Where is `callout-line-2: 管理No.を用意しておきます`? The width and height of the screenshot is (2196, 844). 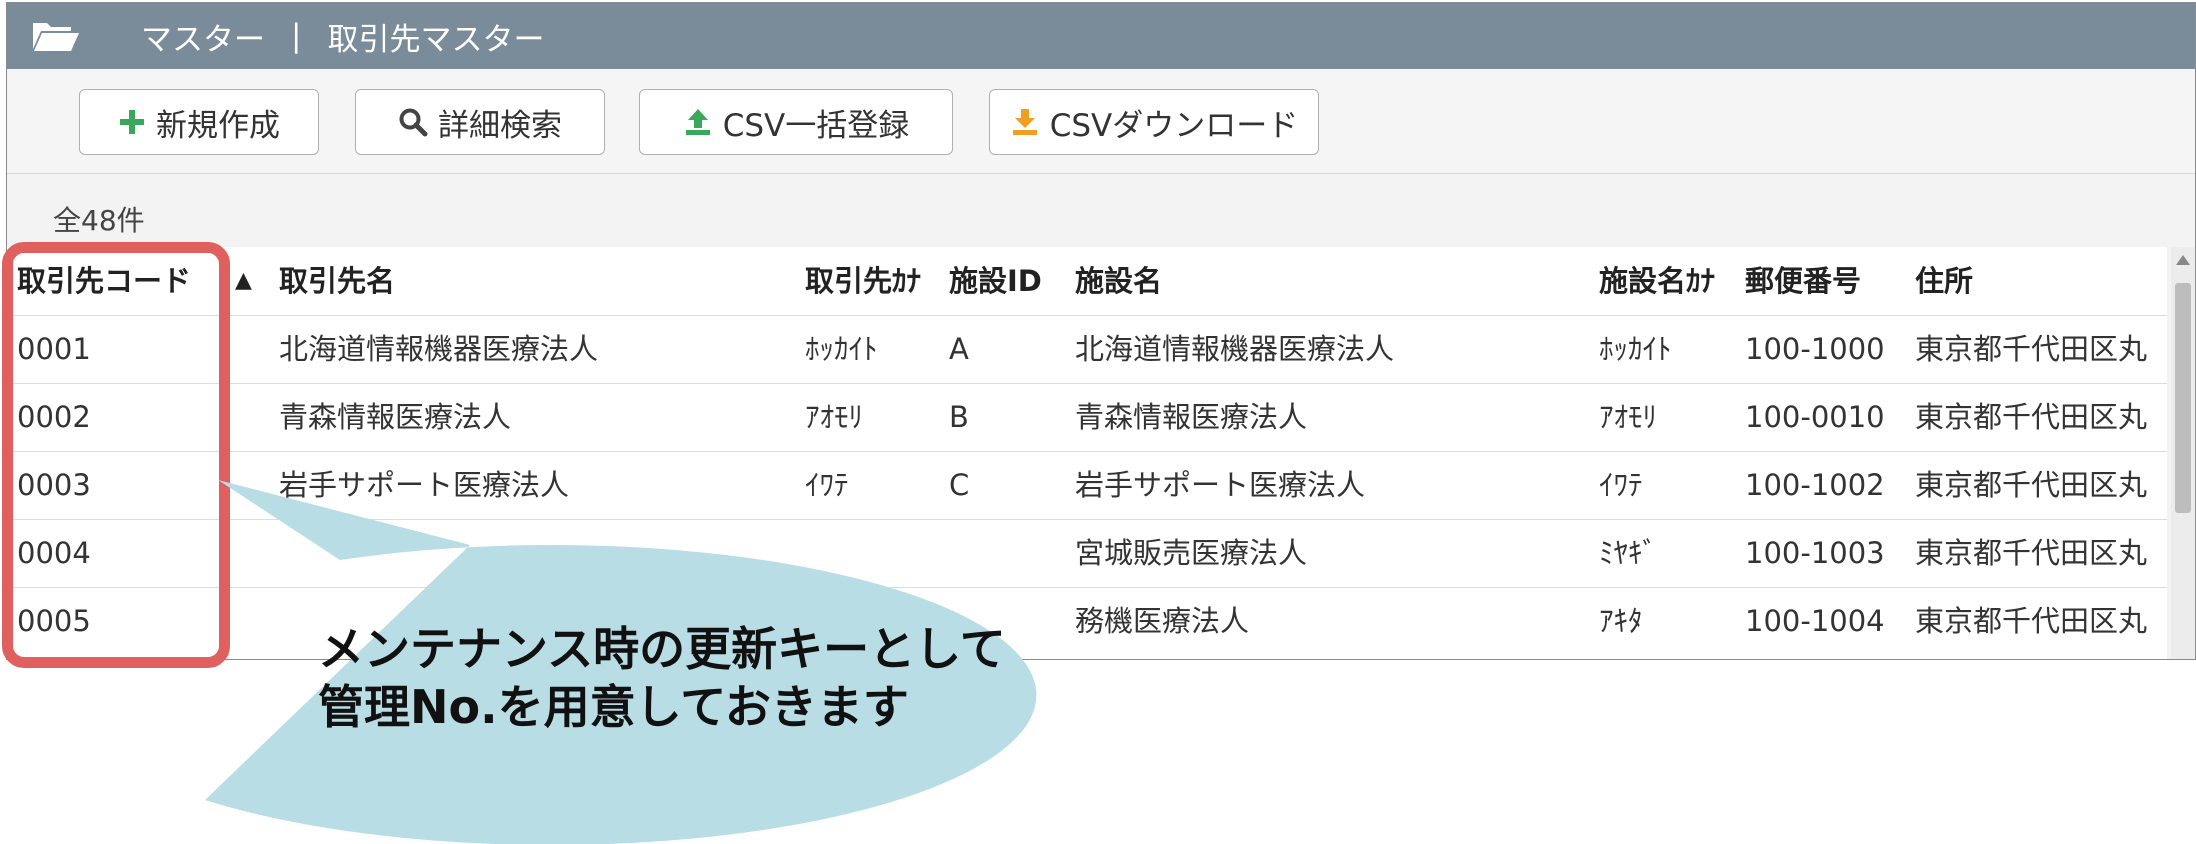
callout-line-2: 管理No.を用意しておきます is located at coordinates (613, 707).